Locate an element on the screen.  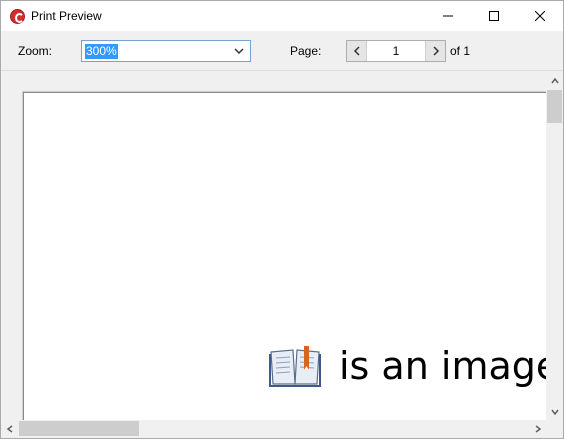
vertical-scroll-thumb is located at coordinates (554, 106).